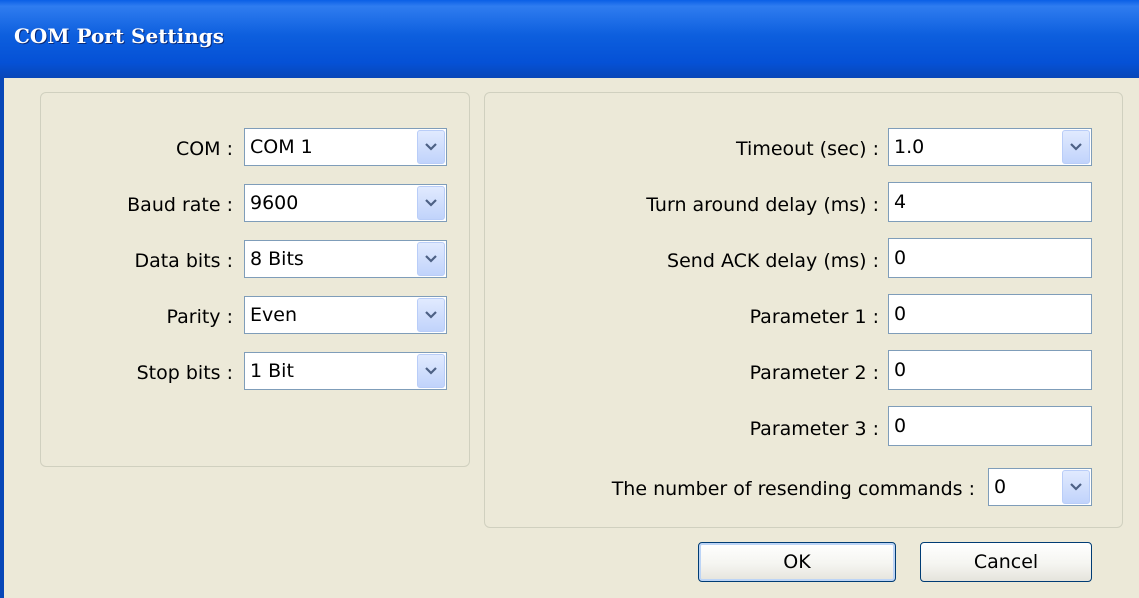 This screenshot has width=1139, height=598. I want to click on com-label: COM :, so click(204, 149).